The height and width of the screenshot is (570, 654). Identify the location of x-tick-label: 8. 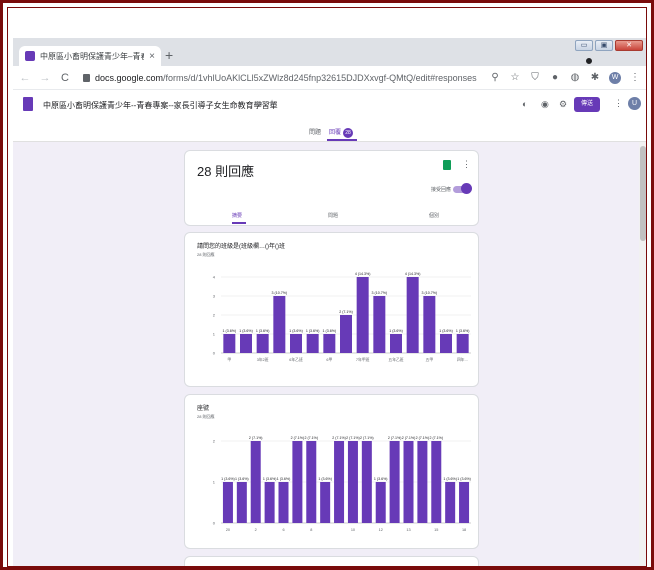
(311, 530).